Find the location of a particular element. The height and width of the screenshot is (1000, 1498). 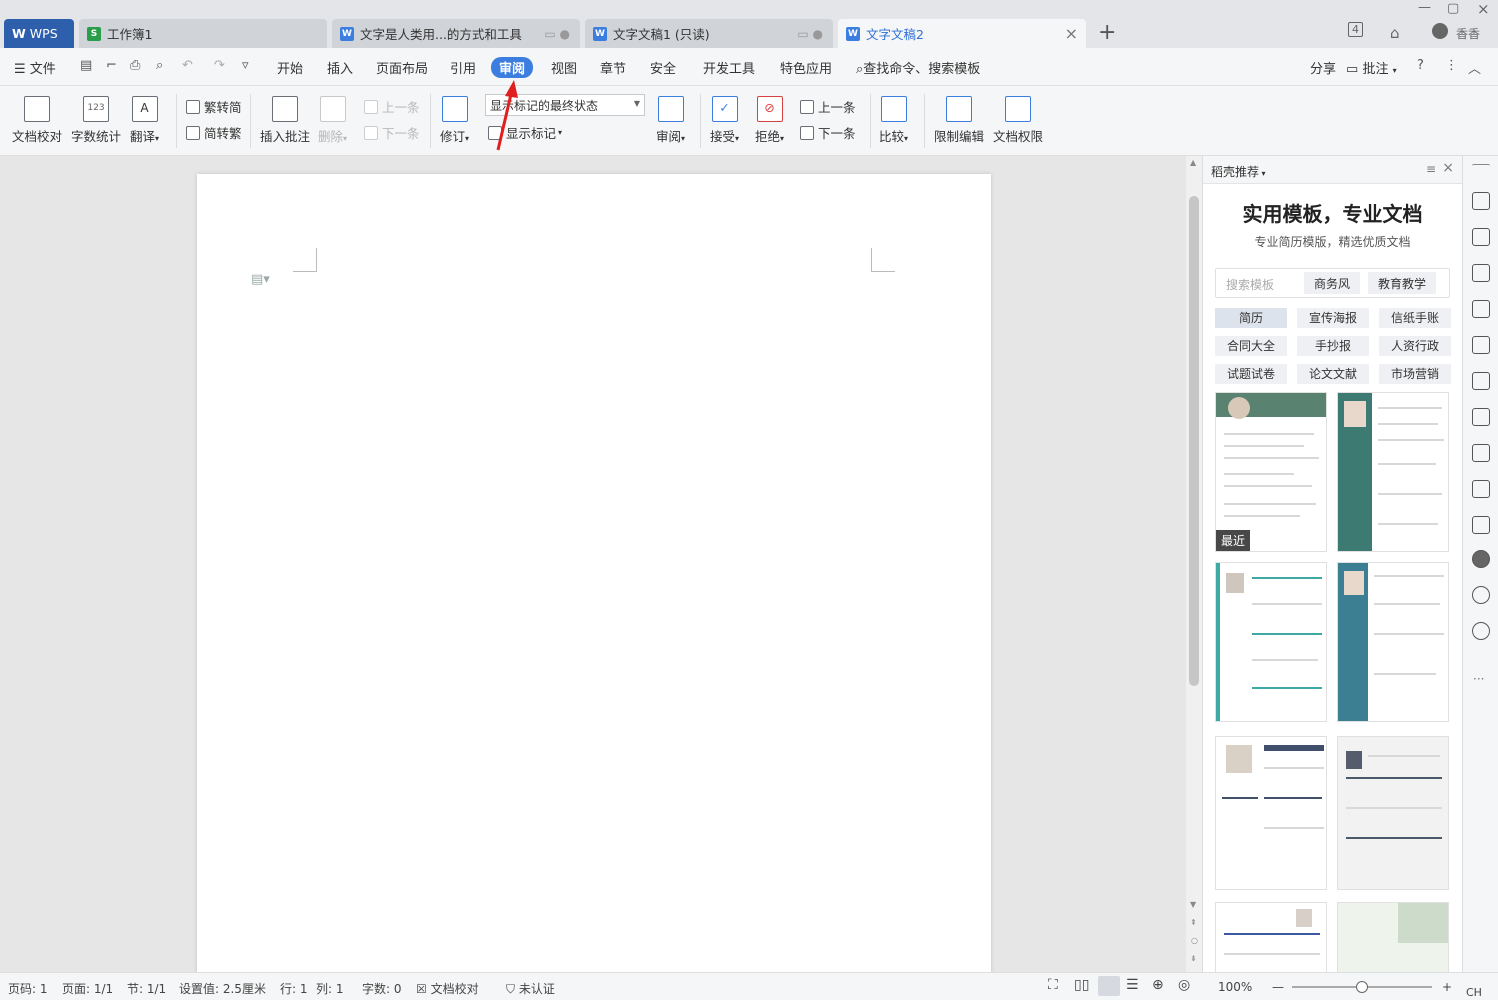

maximize-icon: ▢ is located at coordinates (1453, 8).